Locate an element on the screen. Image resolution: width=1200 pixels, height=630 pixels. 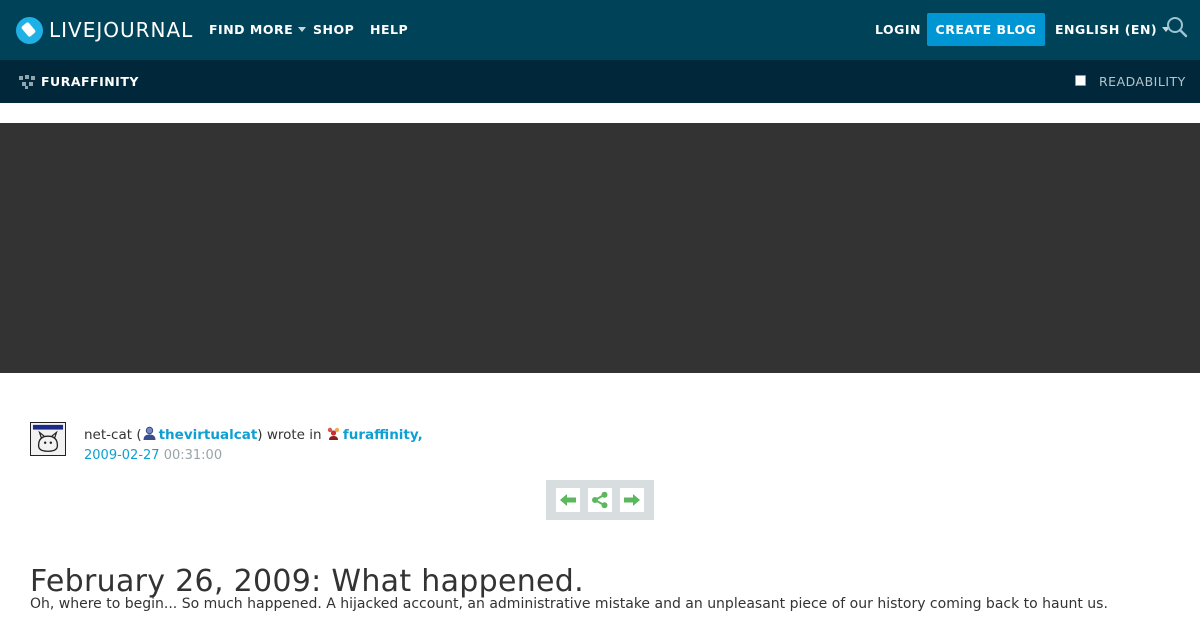
user-head-icon is located at coordinates (149, 433).